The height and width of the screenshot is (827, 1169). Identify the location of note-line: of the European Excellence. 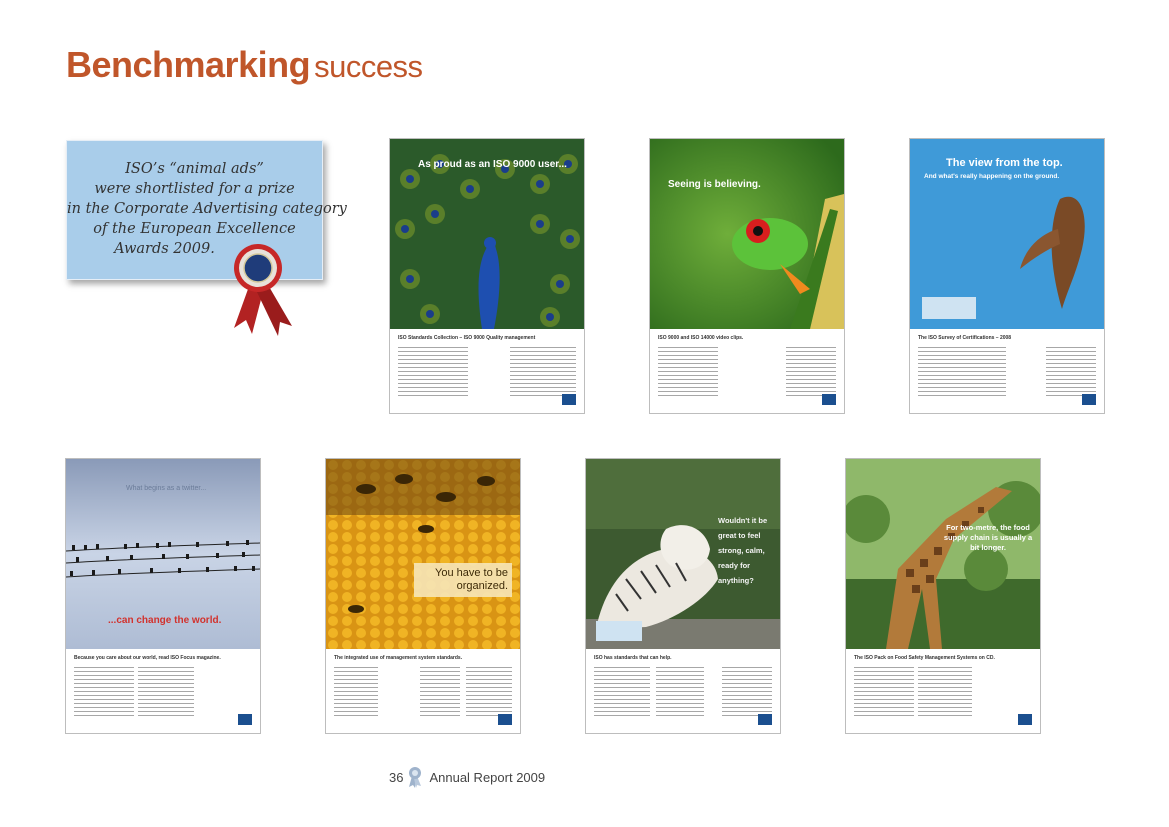
(194, 229).